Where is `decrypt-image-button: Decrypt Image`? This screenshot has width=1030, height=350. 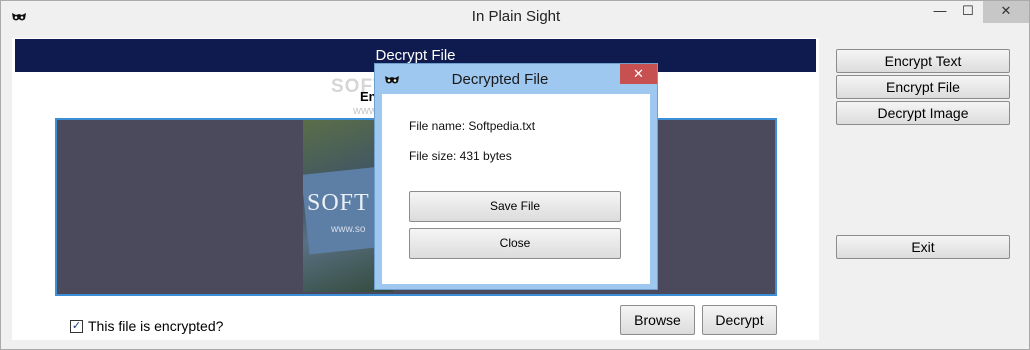
decrypt-image-button: Decrypt Image is located at coordinates (923, 113).